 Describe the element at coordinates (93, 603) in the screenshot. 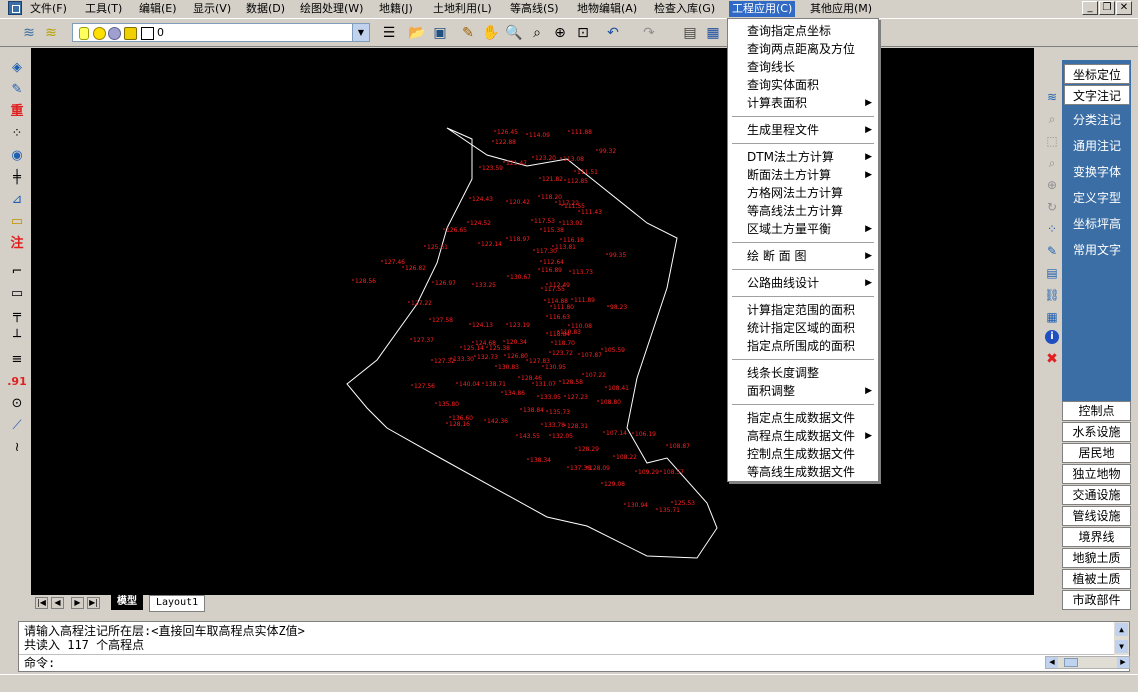

I see `last-tab-icon: ▶|` at that location.